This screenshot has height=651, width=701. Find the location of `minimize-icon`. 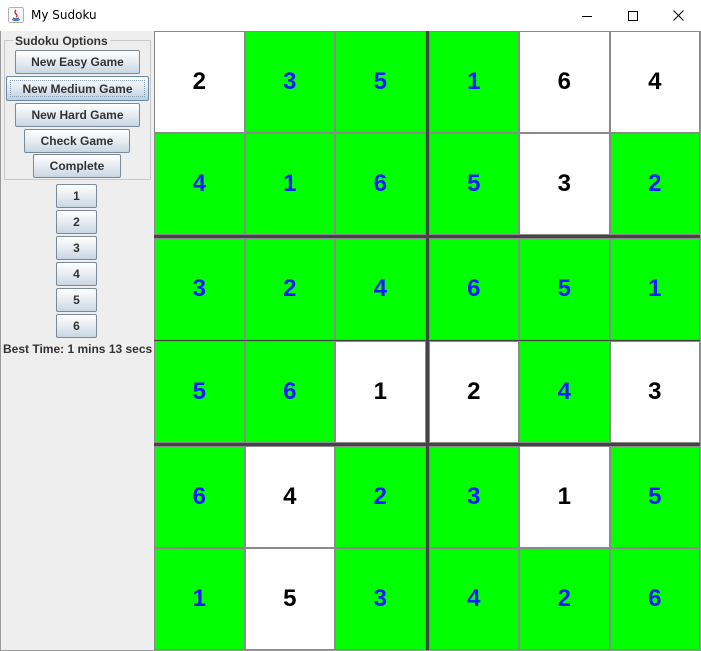

minimize-icon is located at coordinates (587, 16).